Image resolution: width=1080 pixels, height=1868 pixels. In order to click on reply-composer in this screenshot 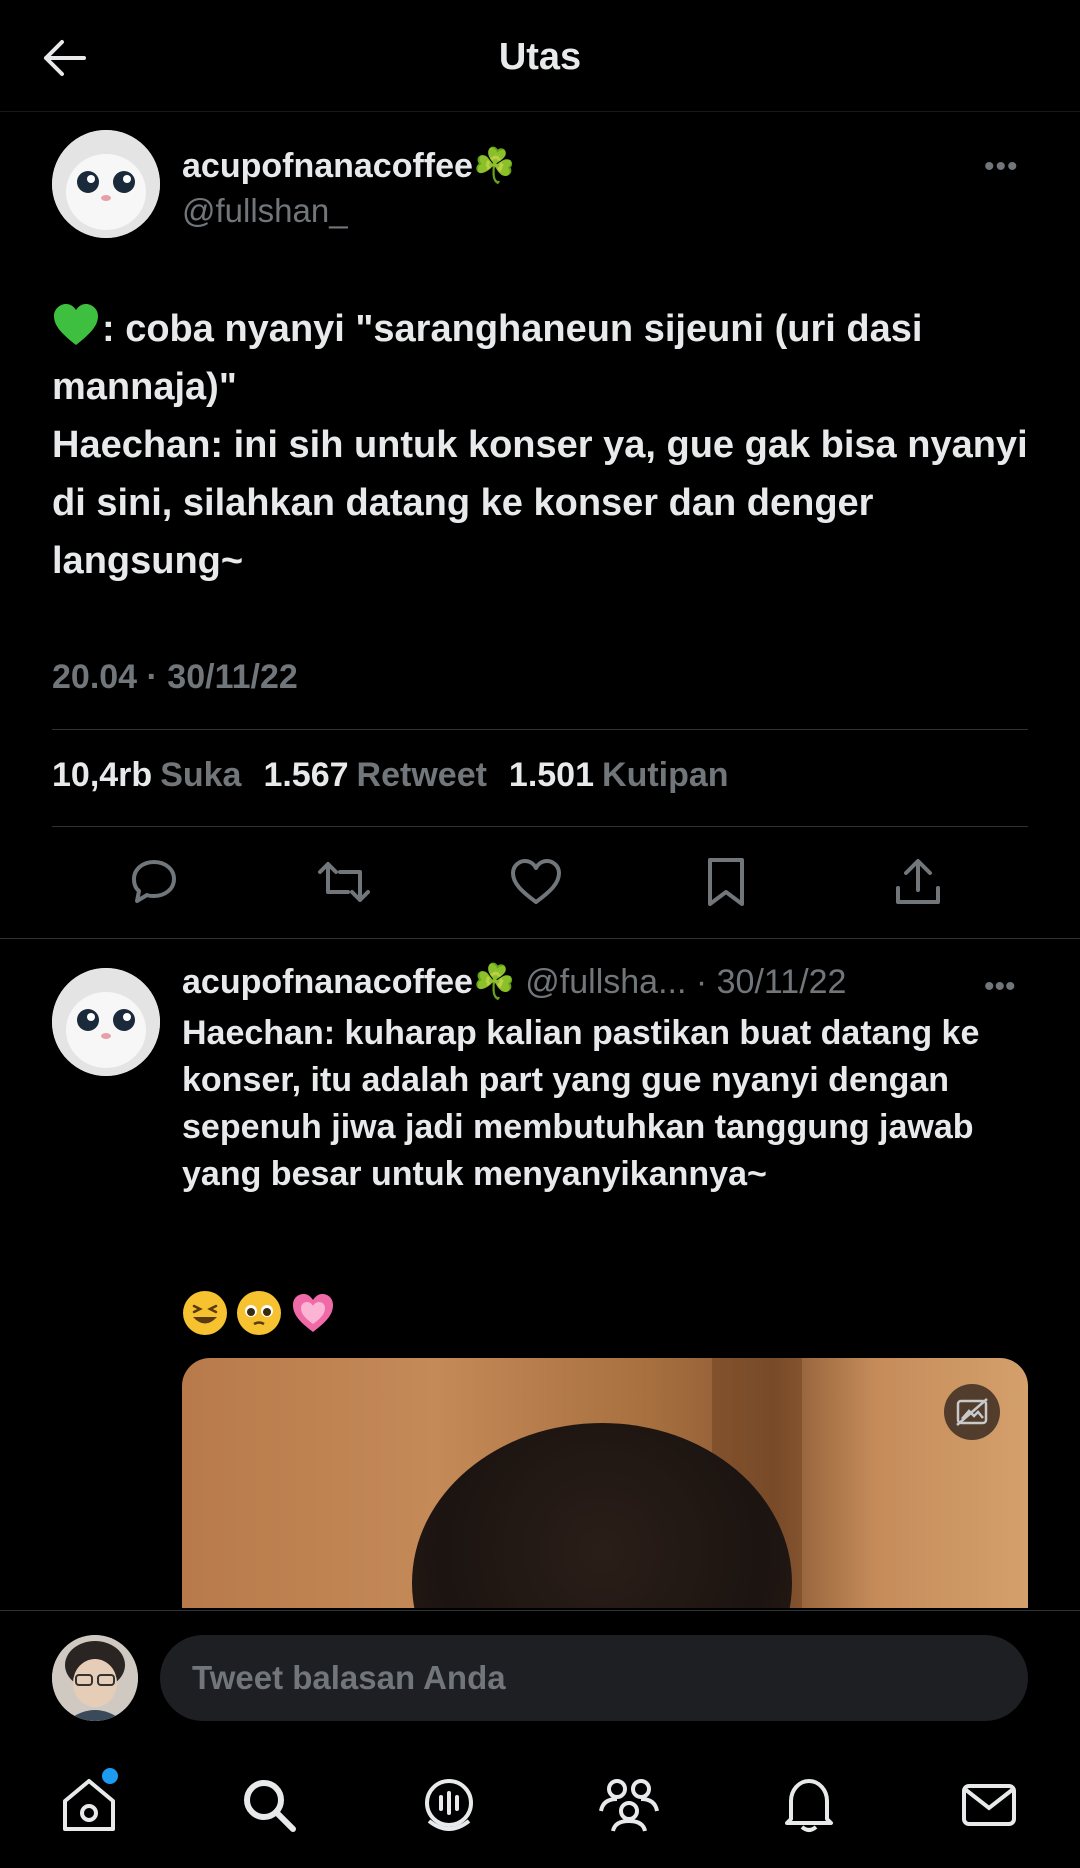, I will do `click(540, 1665)`.